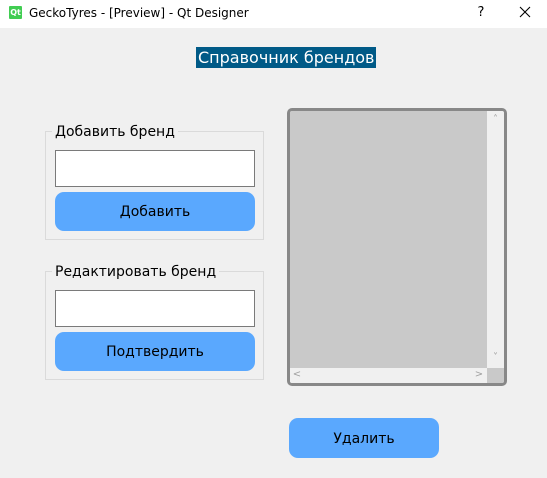 The width and height of the screenshot is (547, 478). What do you see at coordinates (139, 13) in the screenshot?
I see `window-title: GeckoTyres - [Preview] - Qt Designer` at bounding box center [139, 13].